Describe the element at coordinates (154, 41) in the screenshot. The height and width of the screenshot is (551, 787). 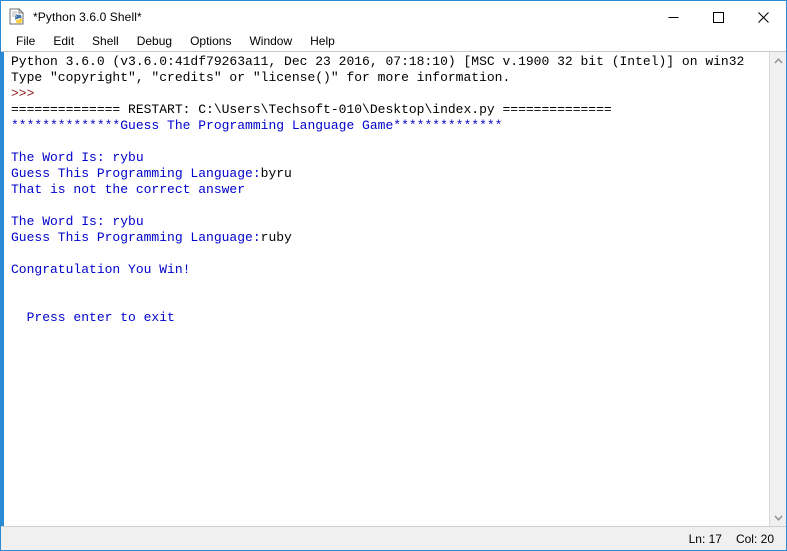
I see `menu-item-debug: Debug` at that location.